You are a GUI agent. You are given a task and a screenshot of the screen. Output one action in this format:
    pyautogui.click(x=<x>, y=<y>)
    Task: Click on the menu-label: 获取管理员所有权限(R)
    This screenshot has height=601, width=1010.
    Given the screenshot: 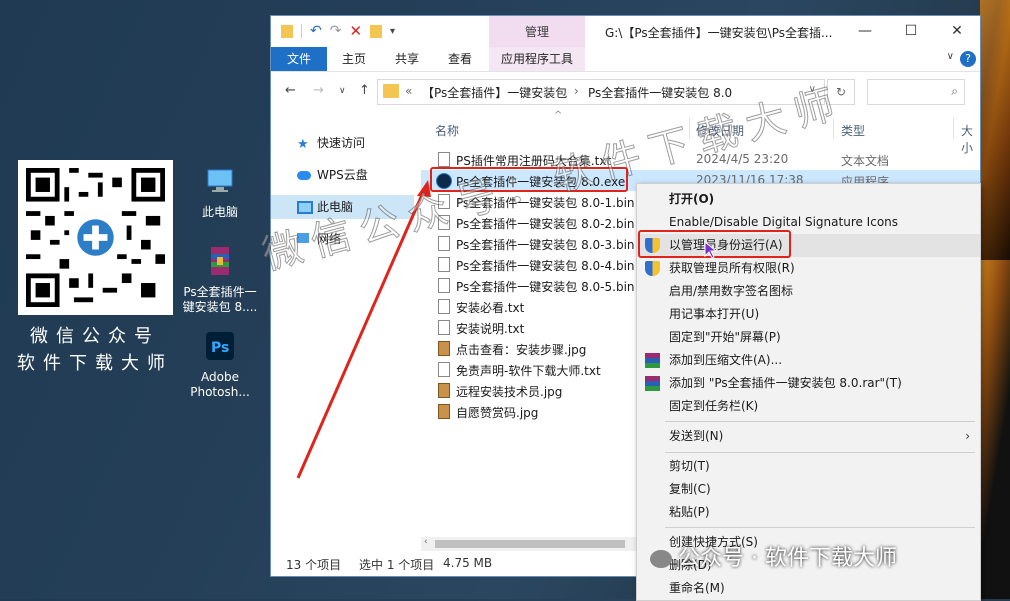 What is the action you would take?
    pyautogui.click(x=732, y=268)
    